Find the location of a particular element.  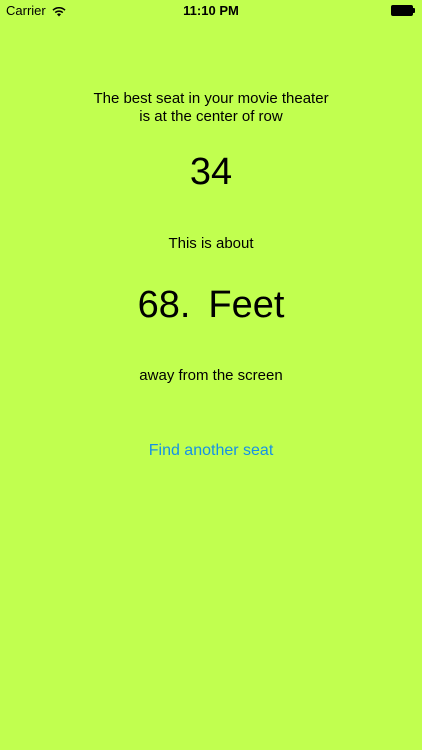

status-bar: Carrier 11:10 PM is located at coordinates (211, 11).